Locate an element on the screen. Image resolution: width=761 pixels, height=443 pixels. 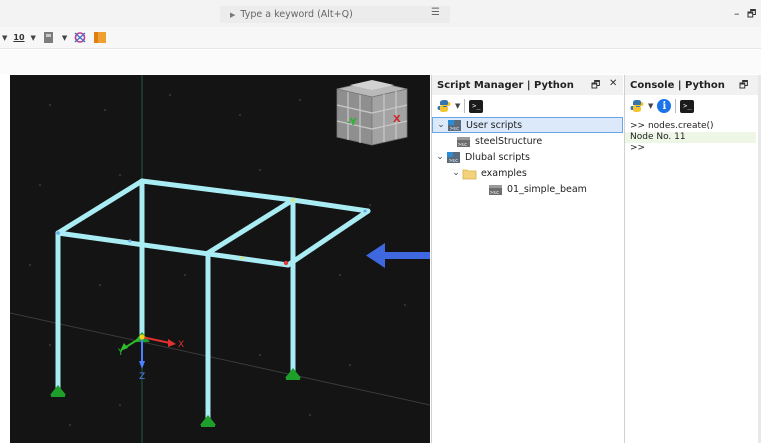
tree-item-user-scripts: ⌄ >sc User scripts is located at coordinates (527, 125).